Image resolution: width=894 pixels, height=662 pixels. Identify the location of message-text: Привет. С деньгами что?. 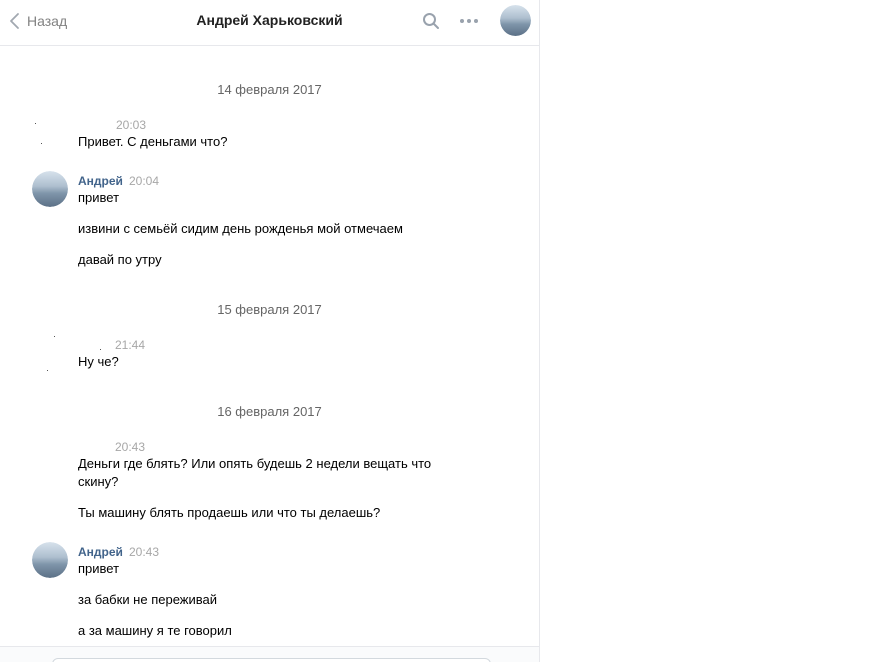
(153, 141).